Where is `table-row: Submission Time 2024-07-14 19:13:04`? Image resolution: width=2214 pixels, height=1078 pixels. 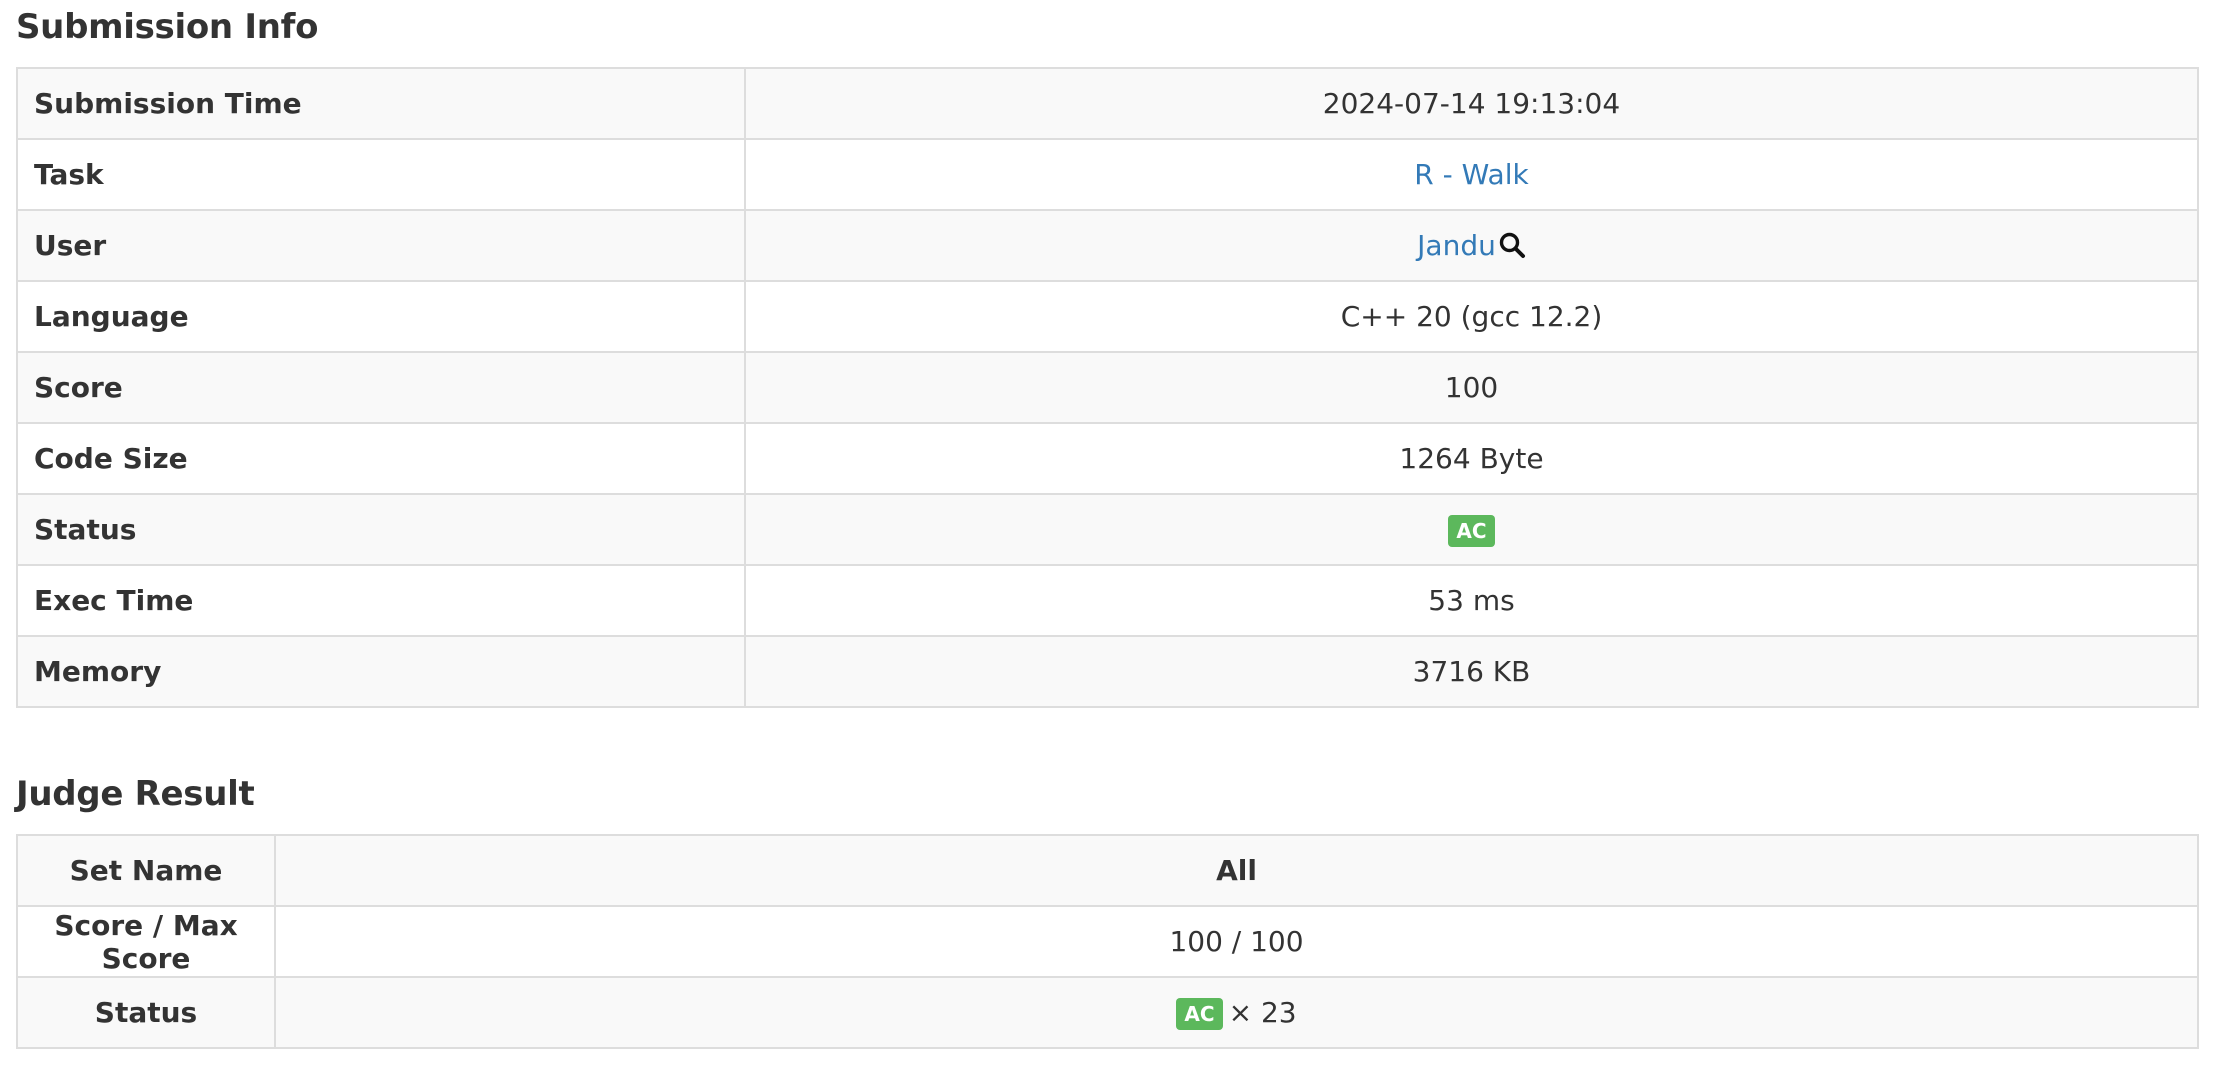 table-row: Submission Time 2024-07-14 19:13:04 is located at coordinates (1107, 103).